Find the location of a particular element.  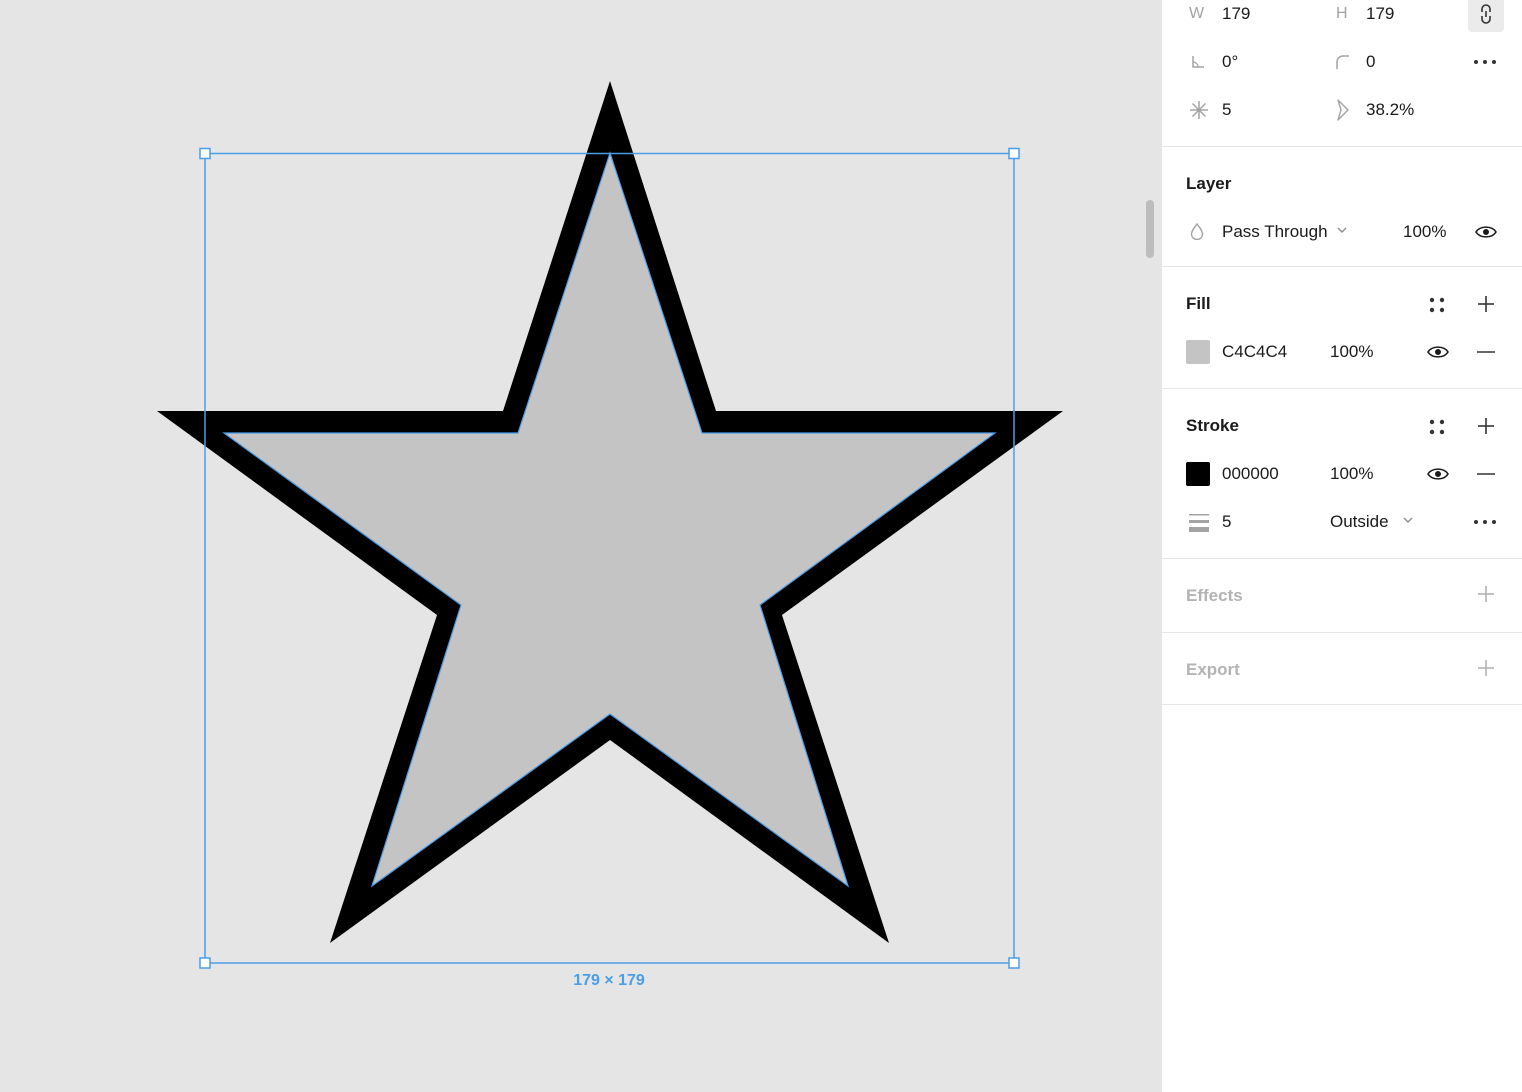

resize-handle-top-right is located at coordinates (1014, 153).